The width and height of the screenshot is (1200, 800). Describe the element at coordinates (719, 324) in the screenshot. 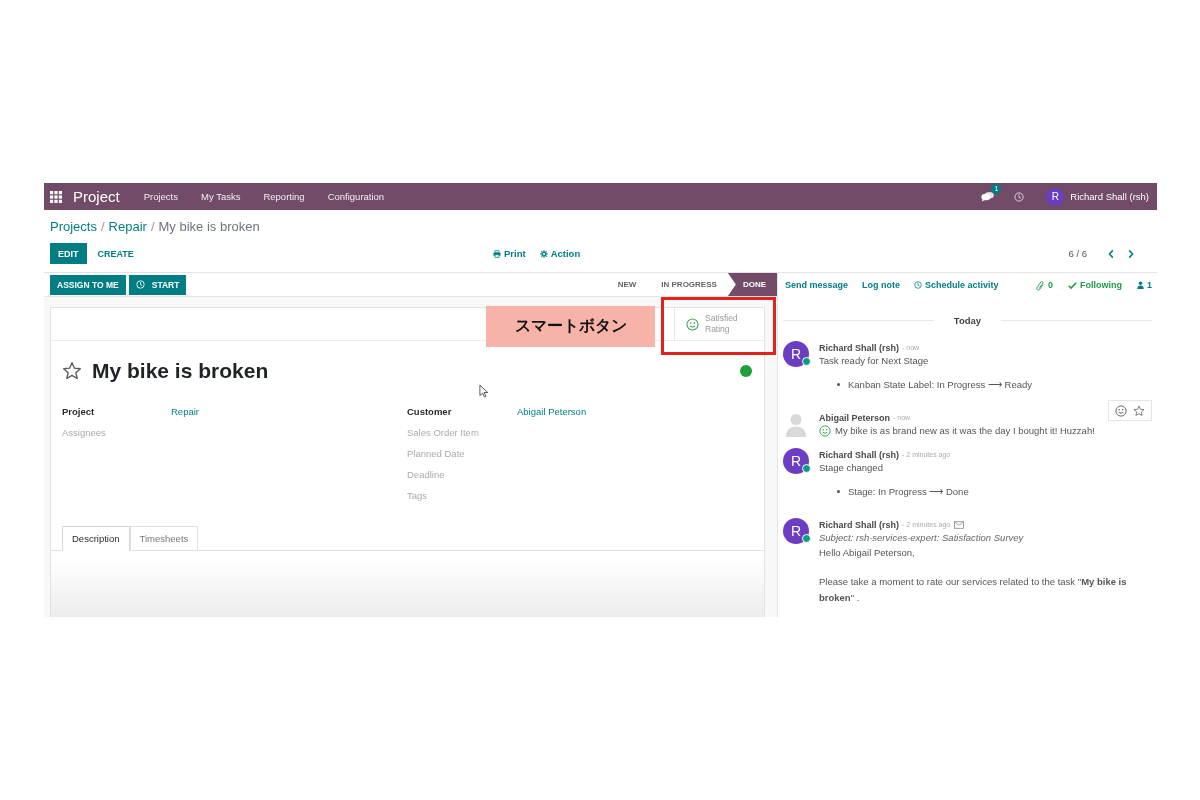

I see `rating-smart-button: Satisfied Rating` at that location.